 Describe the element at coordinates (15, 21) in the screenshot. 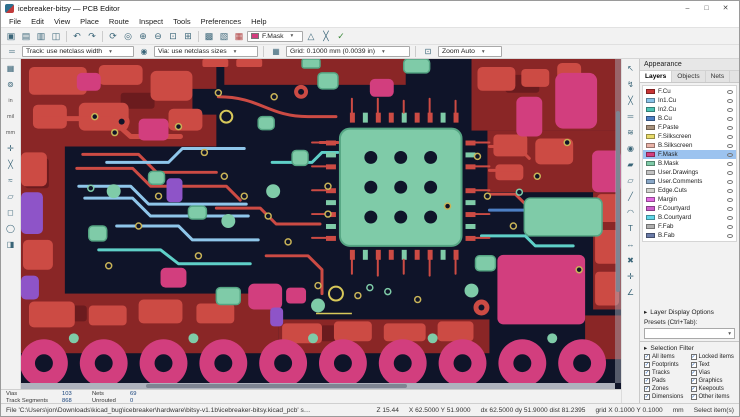

I see `menu-file: File` at that location.